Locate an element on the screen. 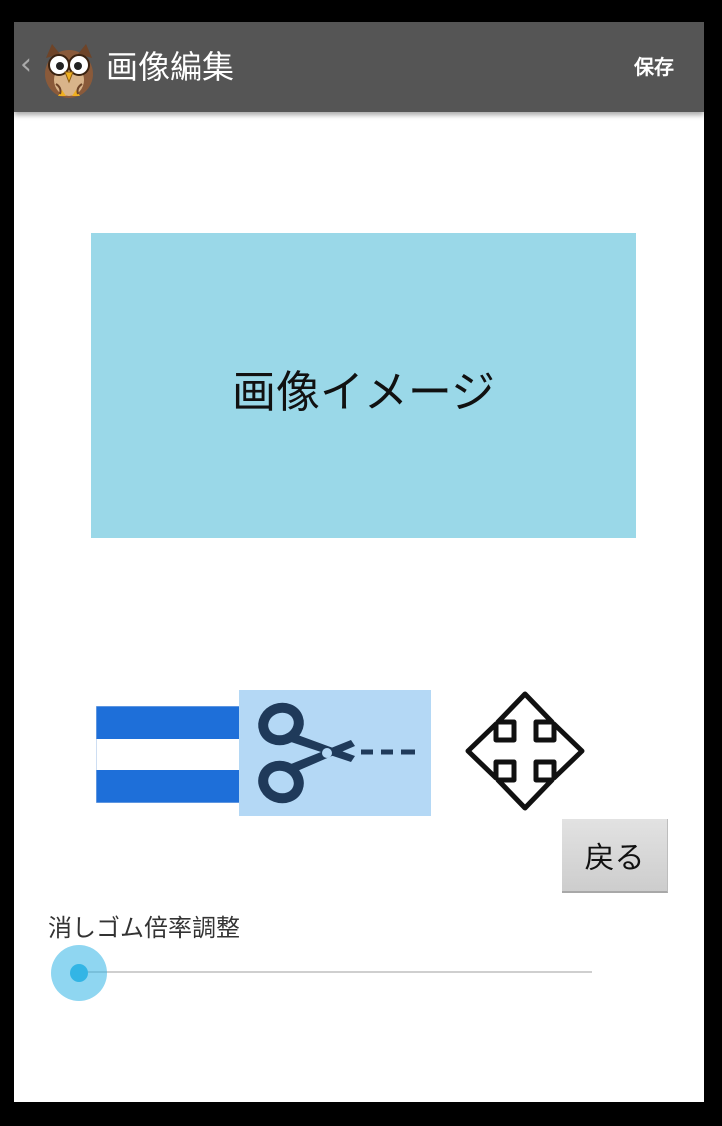 This screenshot has width=722, height=1126. scissors-icon is located at coordinates (335, 753).